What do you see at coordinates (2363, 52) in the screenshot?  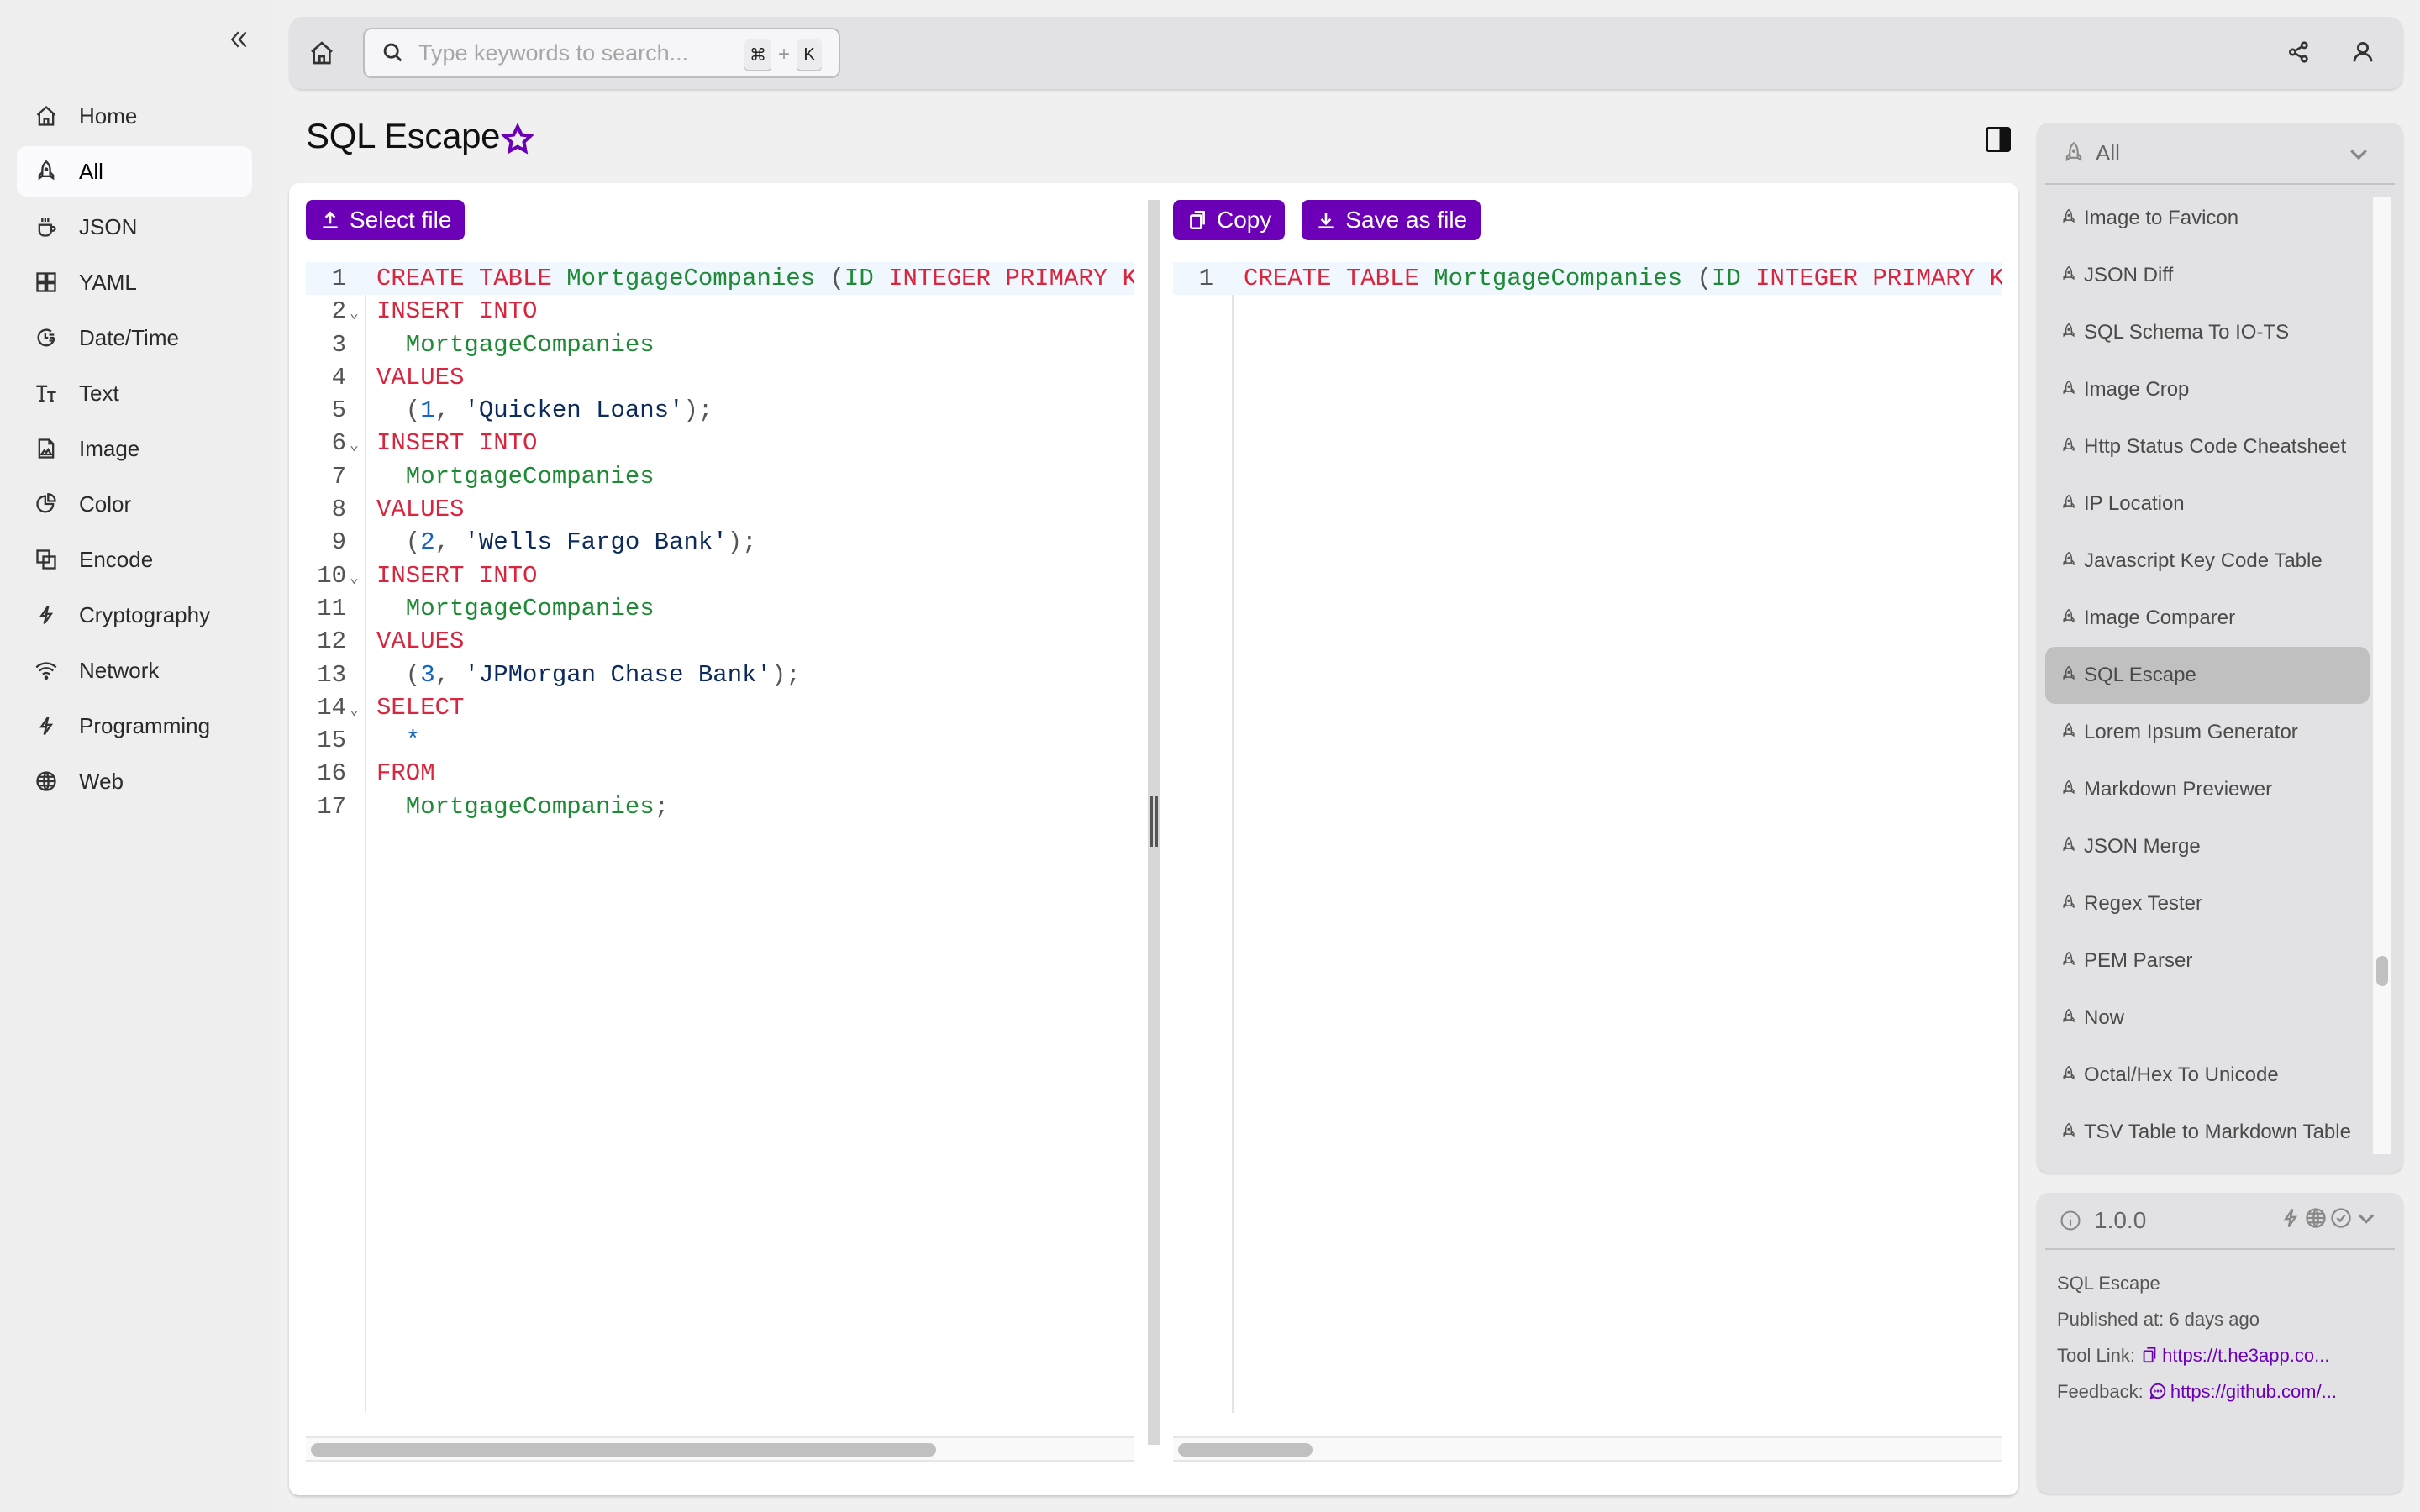 I see `user-button` at bounding box center [2363, 52].